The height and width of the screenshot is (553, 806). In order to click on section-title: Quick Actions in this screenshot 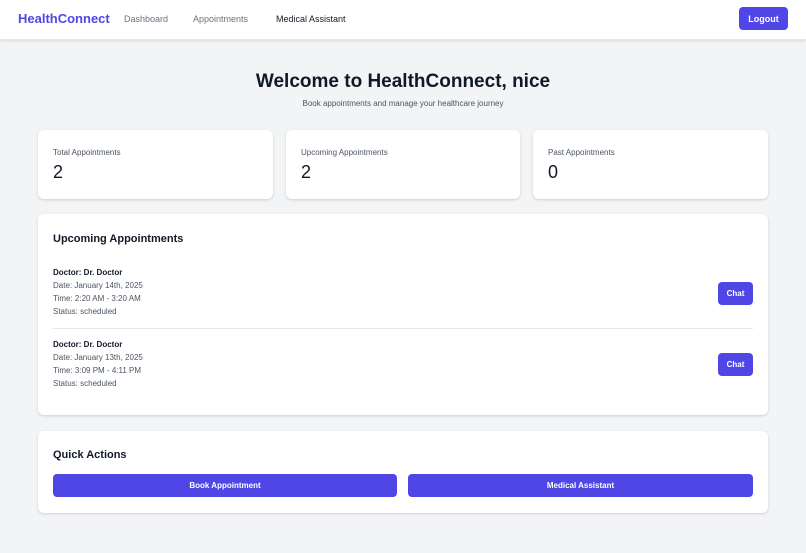, I will do `click(90, 455)`.